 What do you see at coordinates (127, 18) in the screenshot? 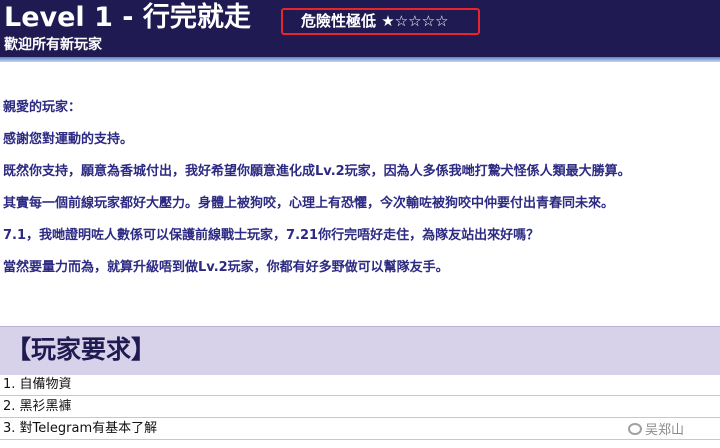
I see `level-title: Level 1 - 行完就走` at bounding box center [127, 18].